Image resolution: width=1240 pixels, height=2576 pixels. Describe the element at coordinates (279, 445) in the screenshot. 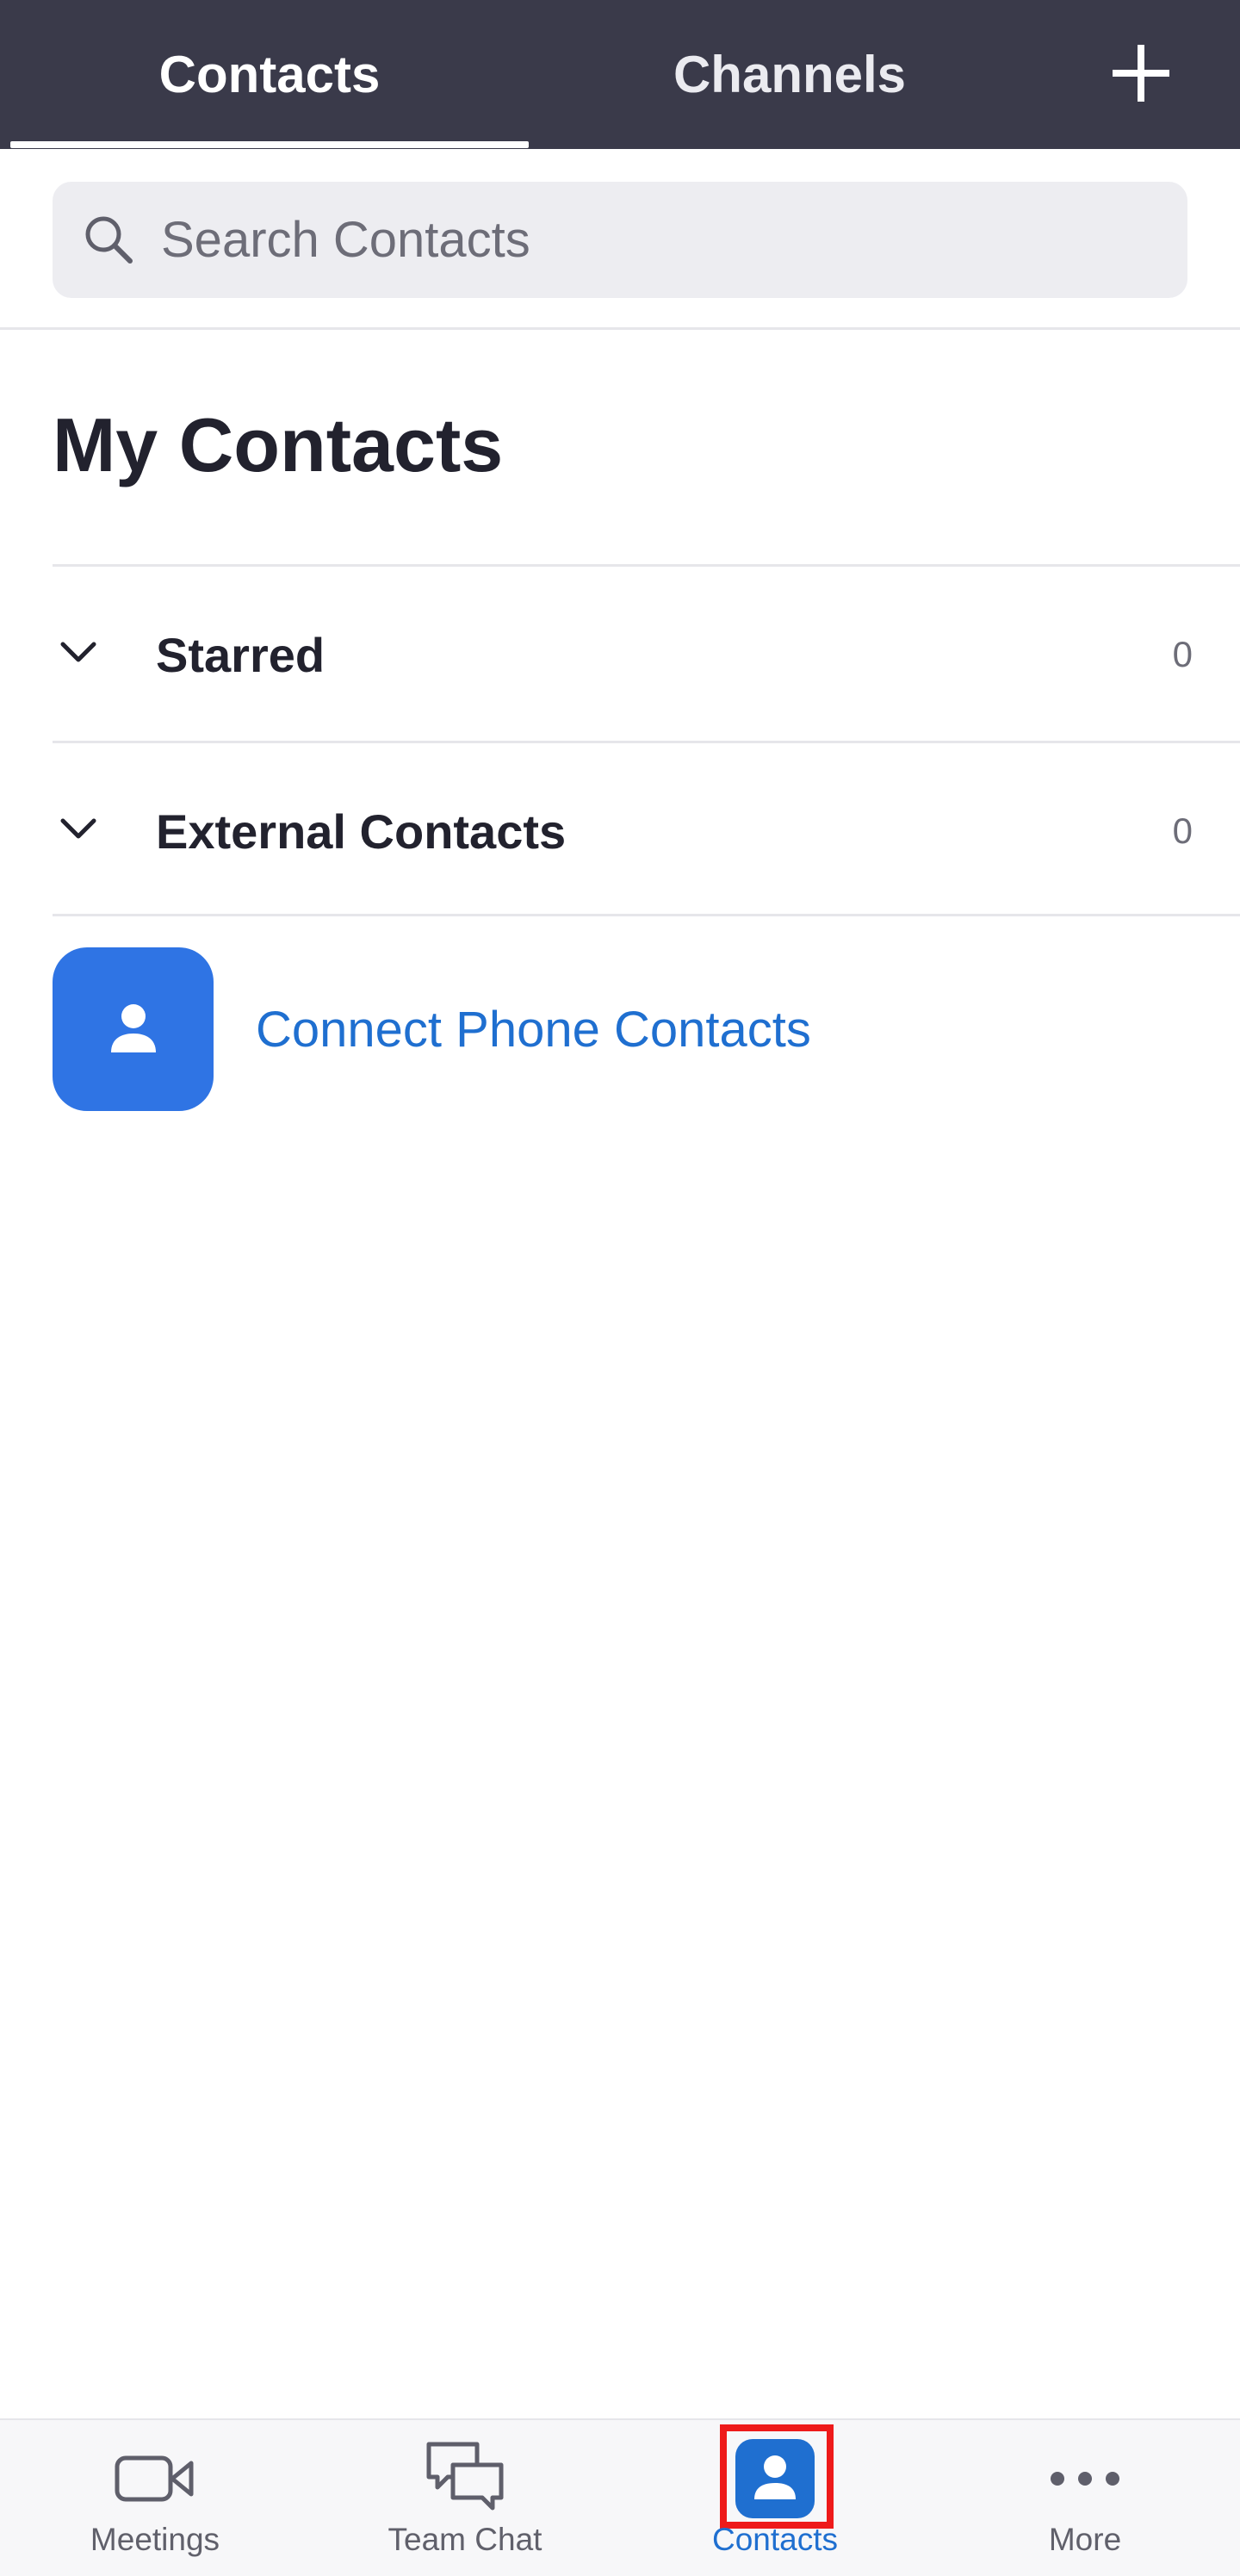

I see `page-title: My Contacts` at that location.